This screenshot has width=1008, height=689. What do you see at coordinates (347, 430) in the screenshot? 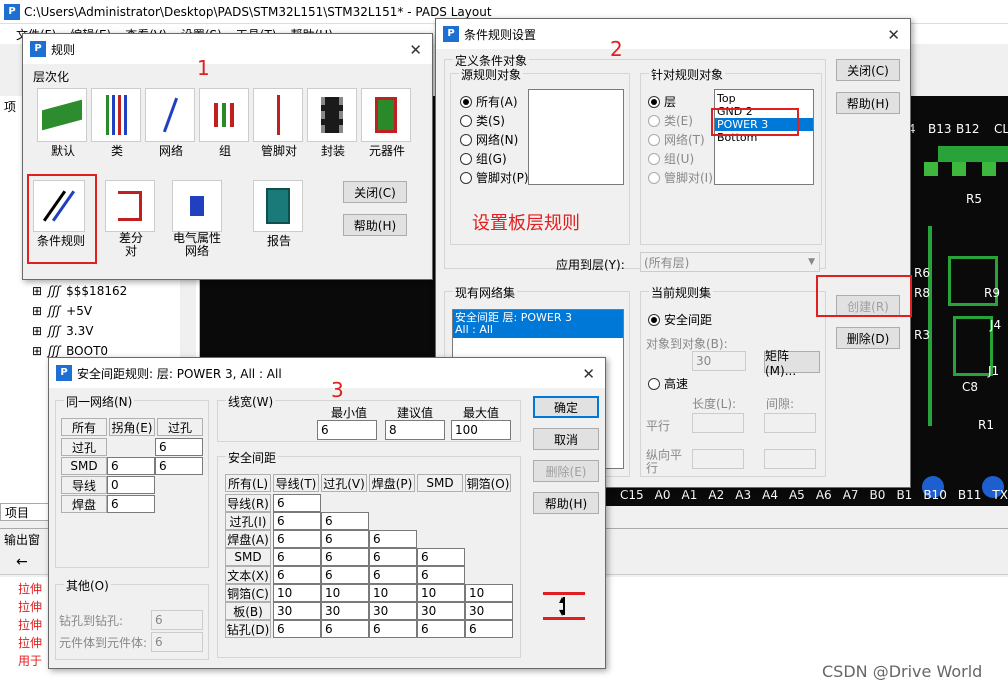
I see `tw-min-field: 6` at bounding box center [347, 430].